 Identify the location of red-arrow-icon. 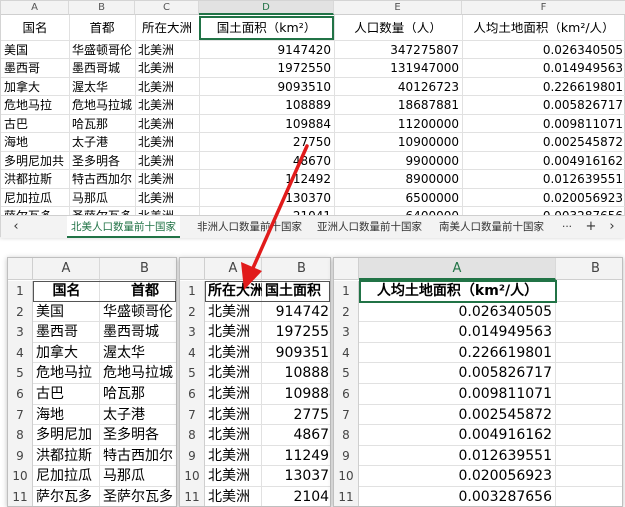
(275, 217).